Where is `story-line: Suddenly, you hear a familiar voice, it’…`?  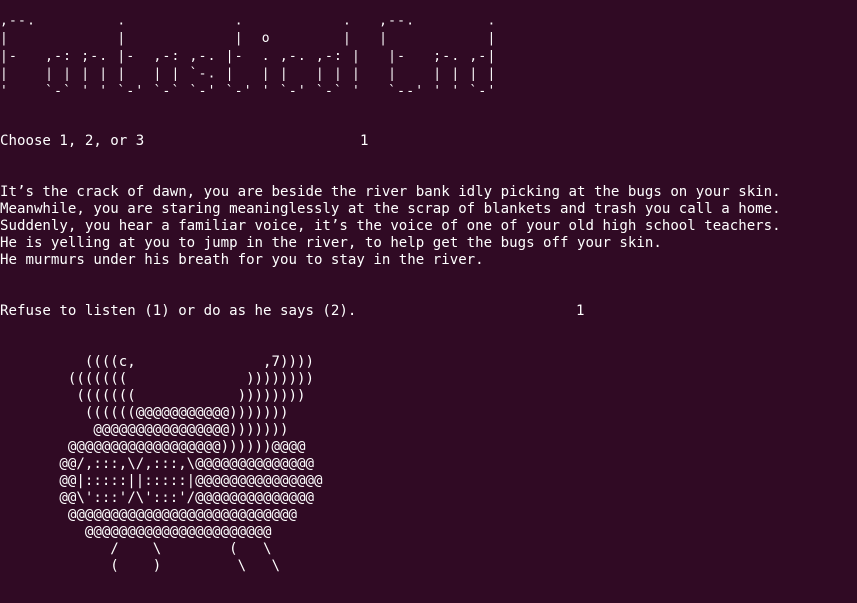
story-line: Suddenly, you hear a familiar voice, it’… is located at coordinates (390, 226).